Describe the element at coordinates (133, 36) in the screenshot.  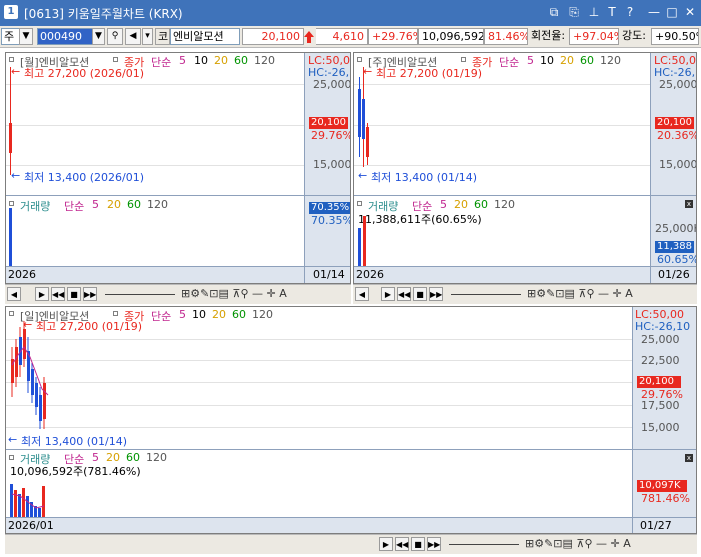
I see `speaker-icon: ◀` at that location.